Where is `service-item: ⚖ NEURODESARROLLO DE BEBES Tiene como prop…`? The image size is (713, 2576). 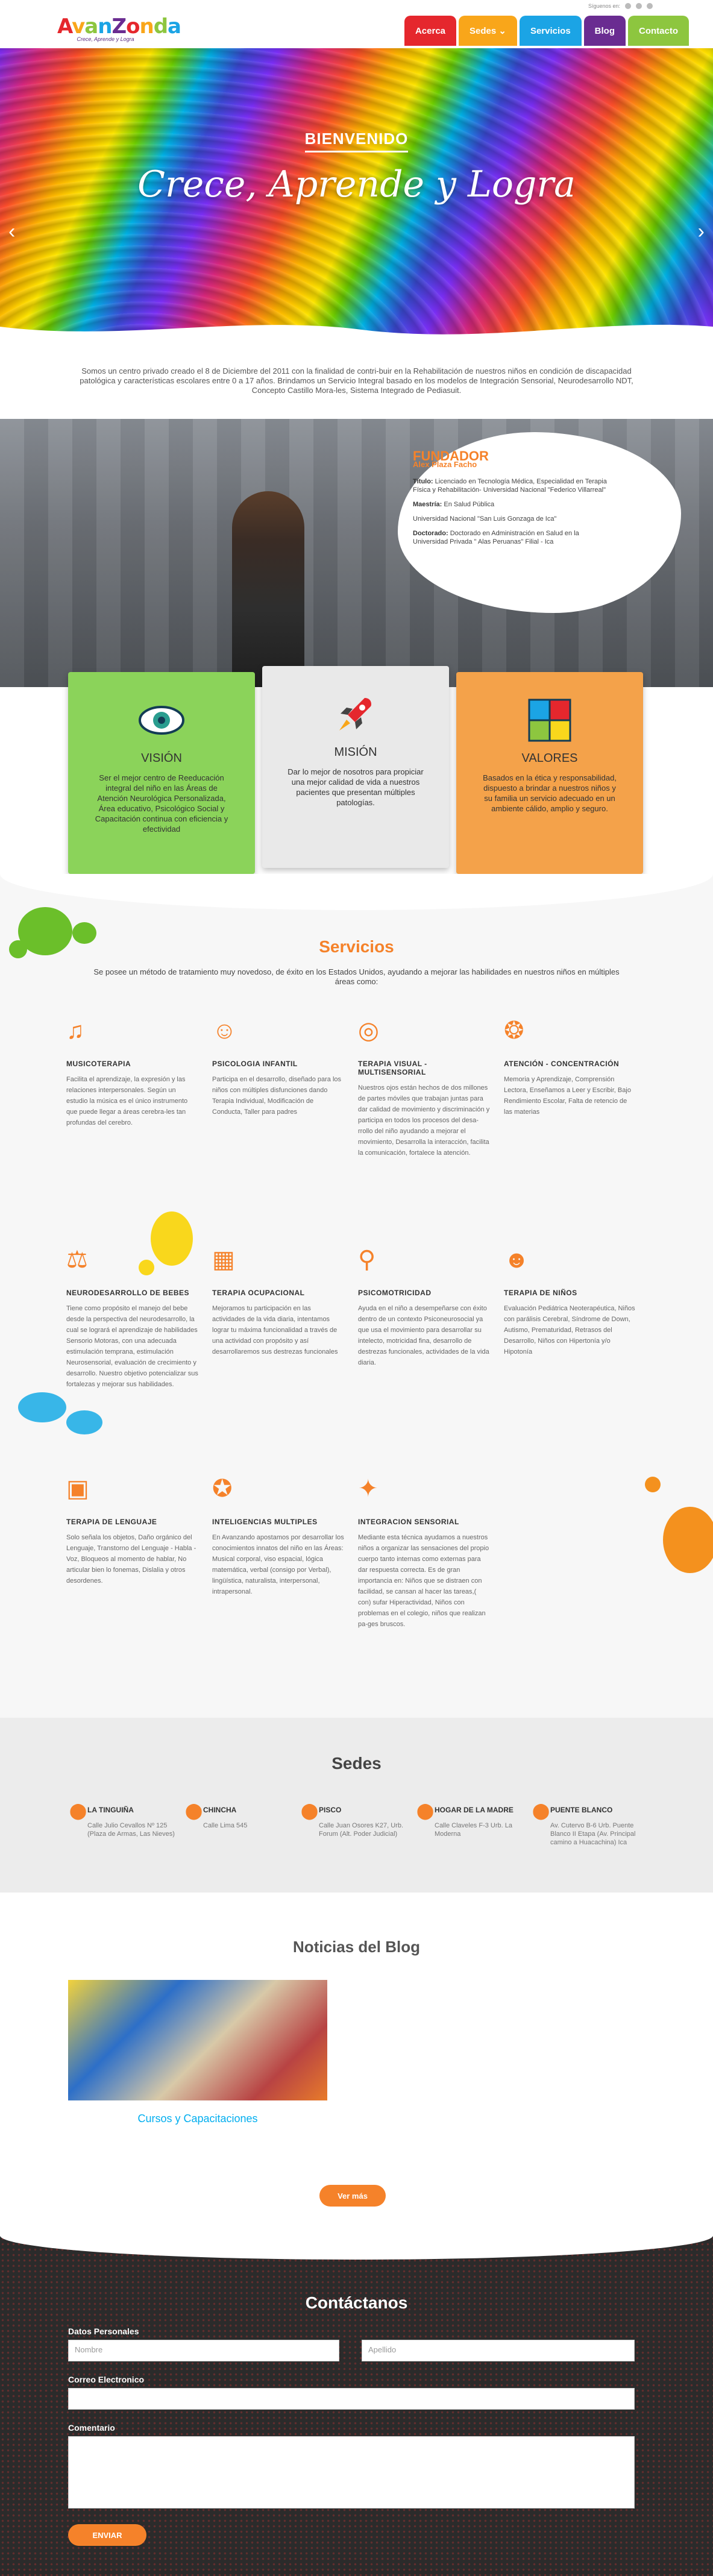 service-item: ⚖ NEURODESARROLLO DE BEBES Tiene como prop… is located at coordinates (138, 1356).